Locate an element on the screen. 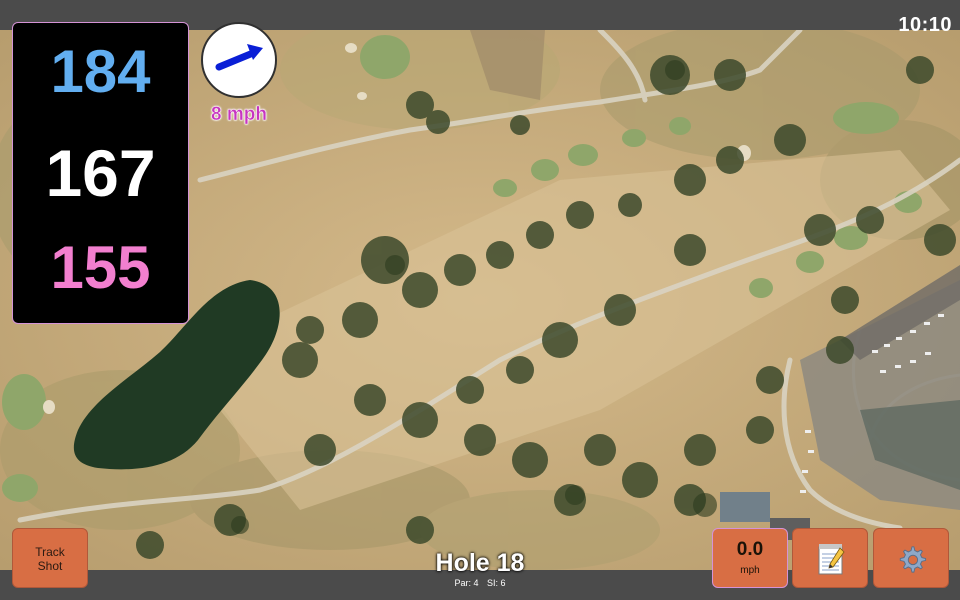 Image resolution: width=960 pixels, height=600 pixels. gear-icon is located at coordinates (912, 559).